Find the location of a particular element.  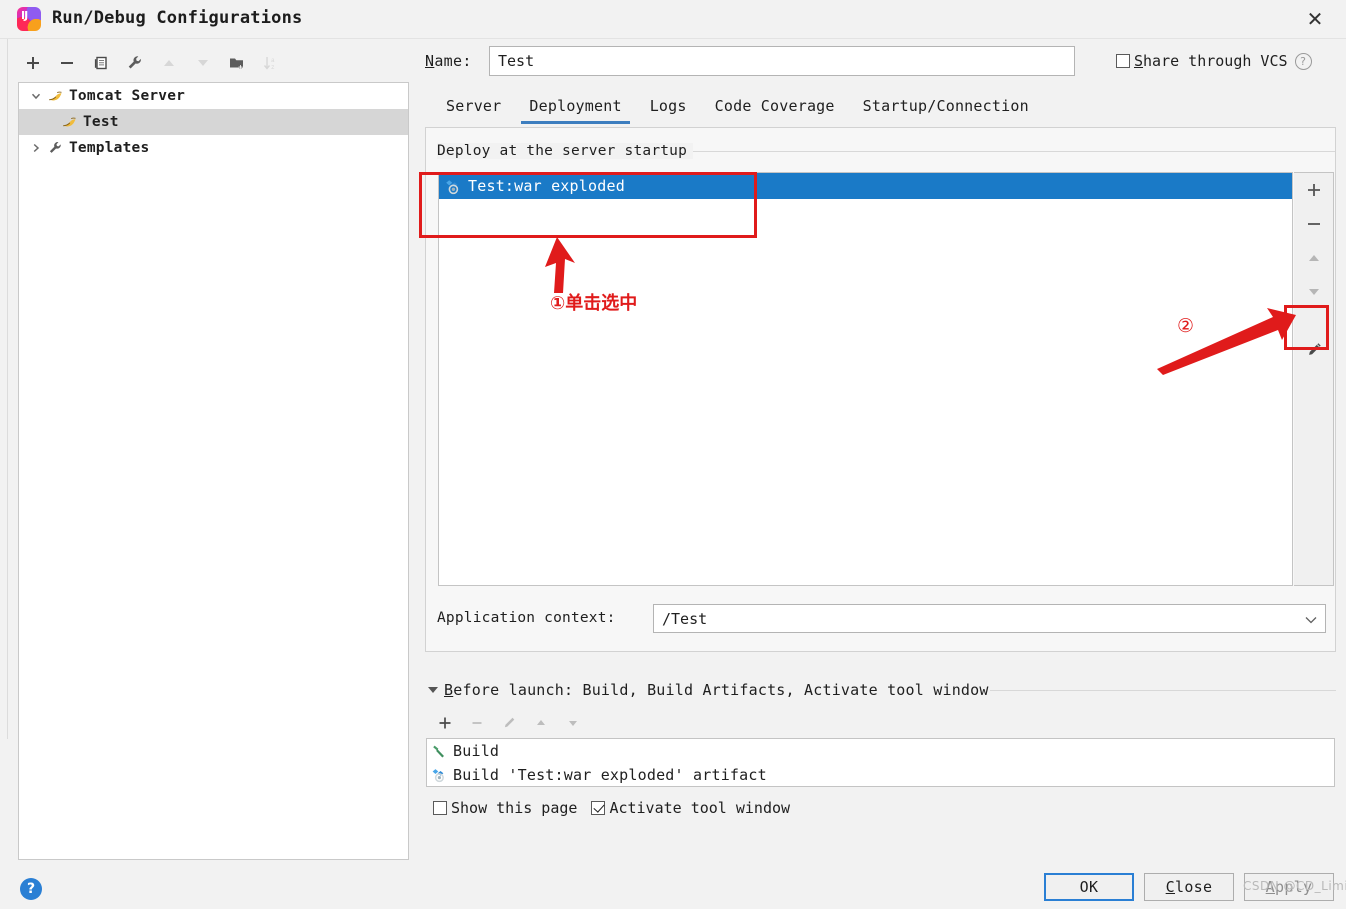

name-label-rest: ame: is located at coordinates (453, 61).